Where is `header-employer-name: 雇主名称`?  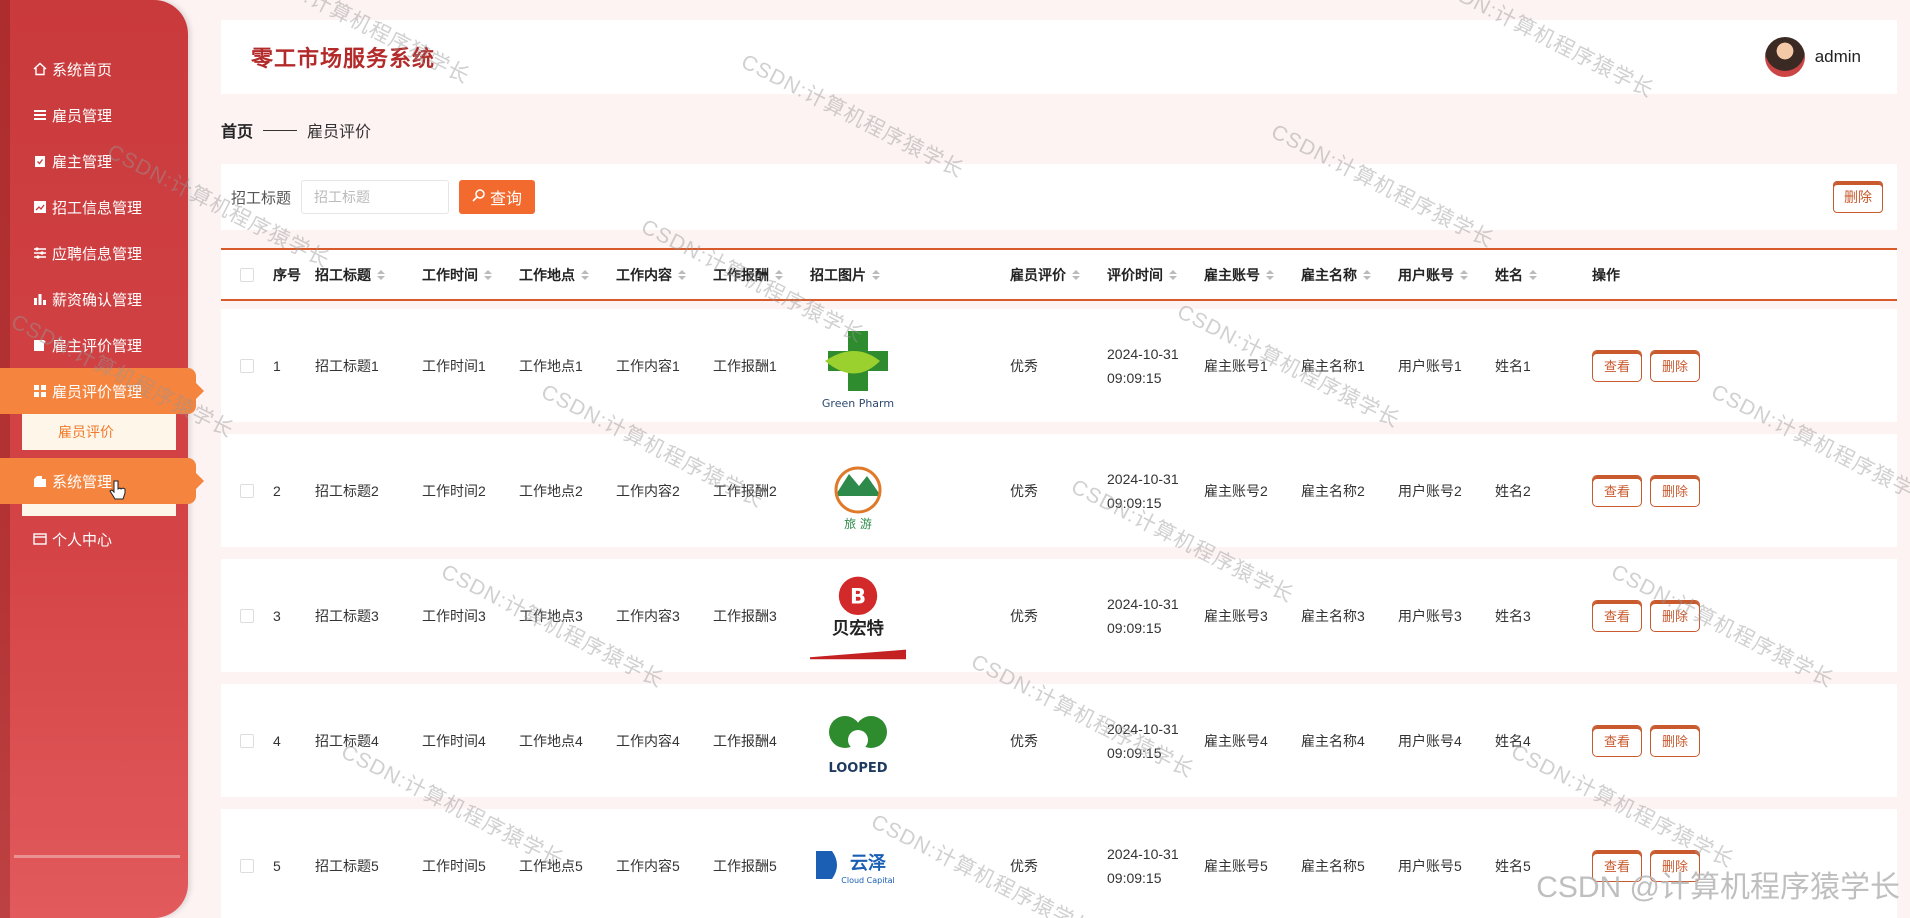 header-employer-name: 雇主名称 is located at coordinates (1341, 275).